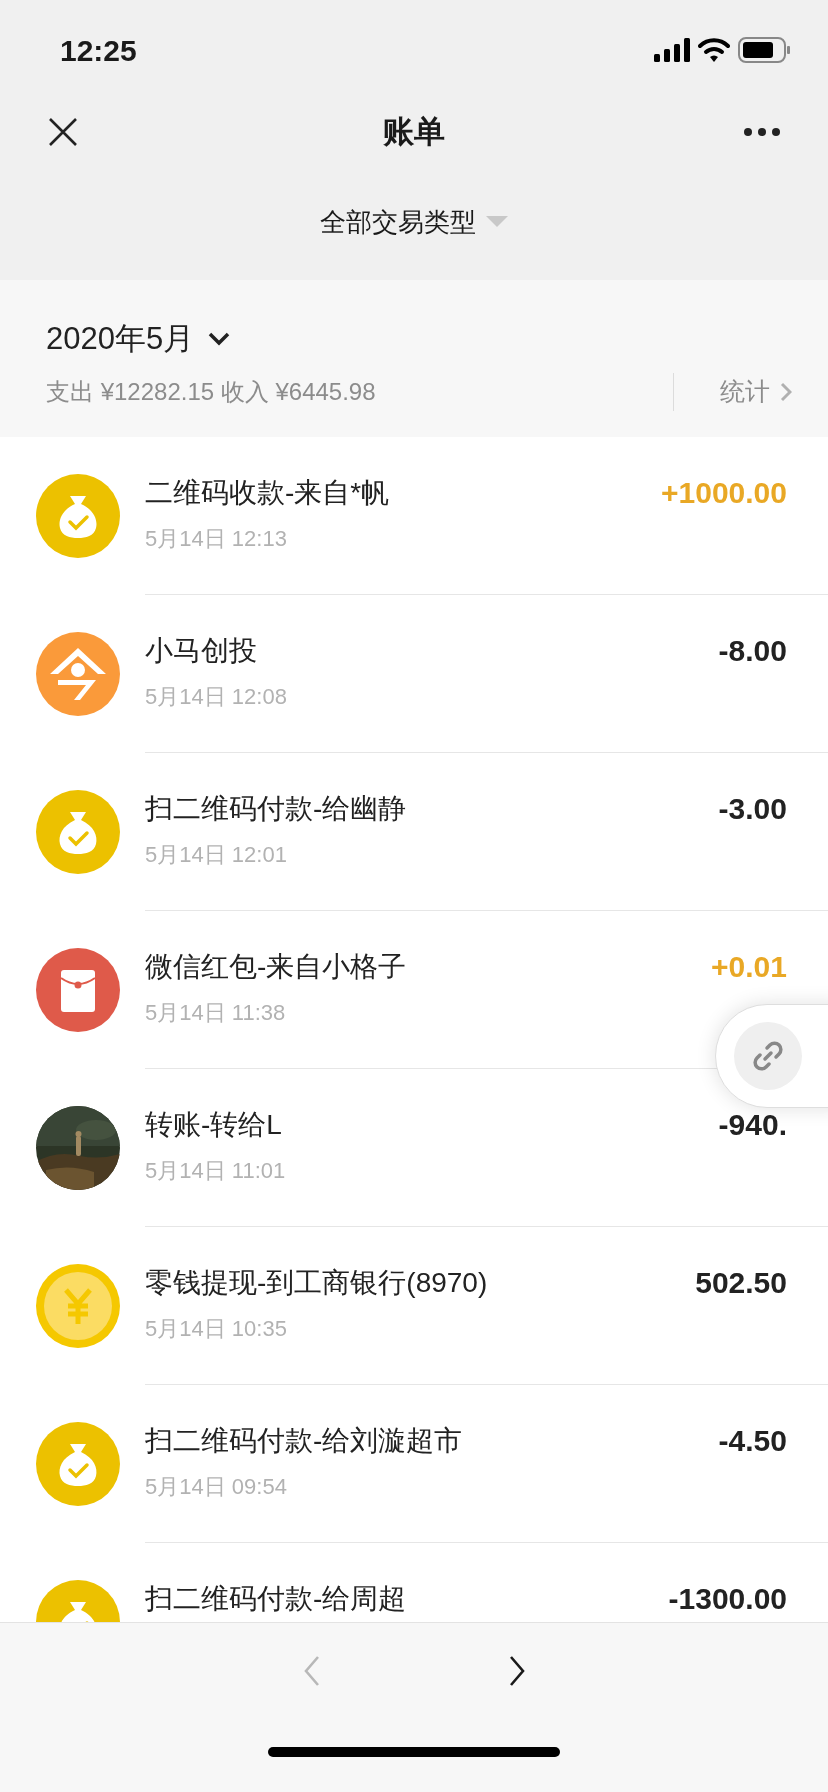  What do you see at coordinates (724, 493) in the screenshot?
I see `transaction-amount: +1000.00` at bounding box center [724, 493].